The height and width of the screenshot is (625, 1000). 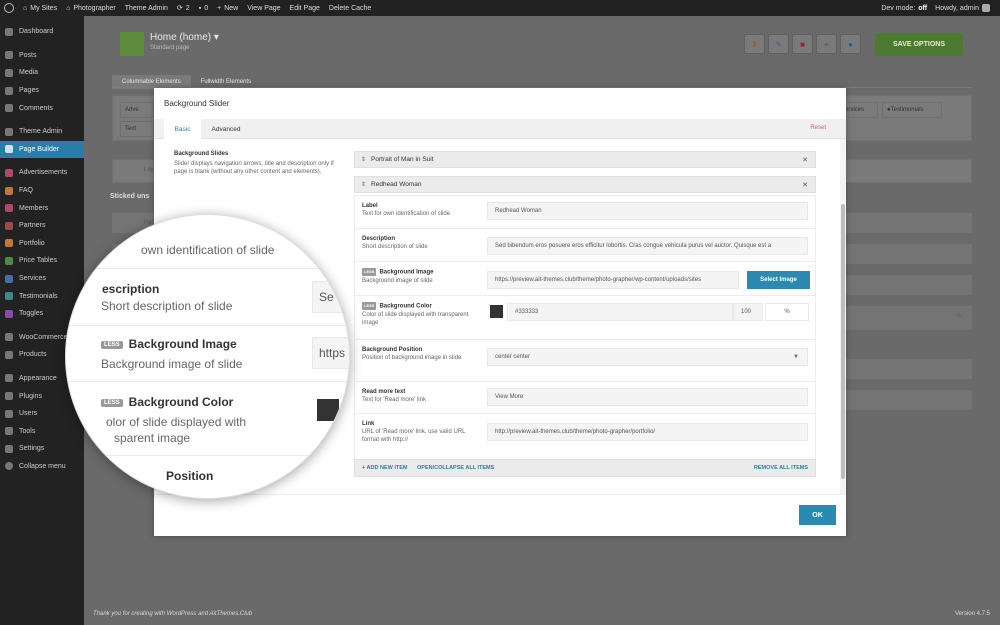 What do you see at coordinates (42, 431) in the screenshot?
I see `sidebar-item-tools: Tools` at bounding box center [42, 431].